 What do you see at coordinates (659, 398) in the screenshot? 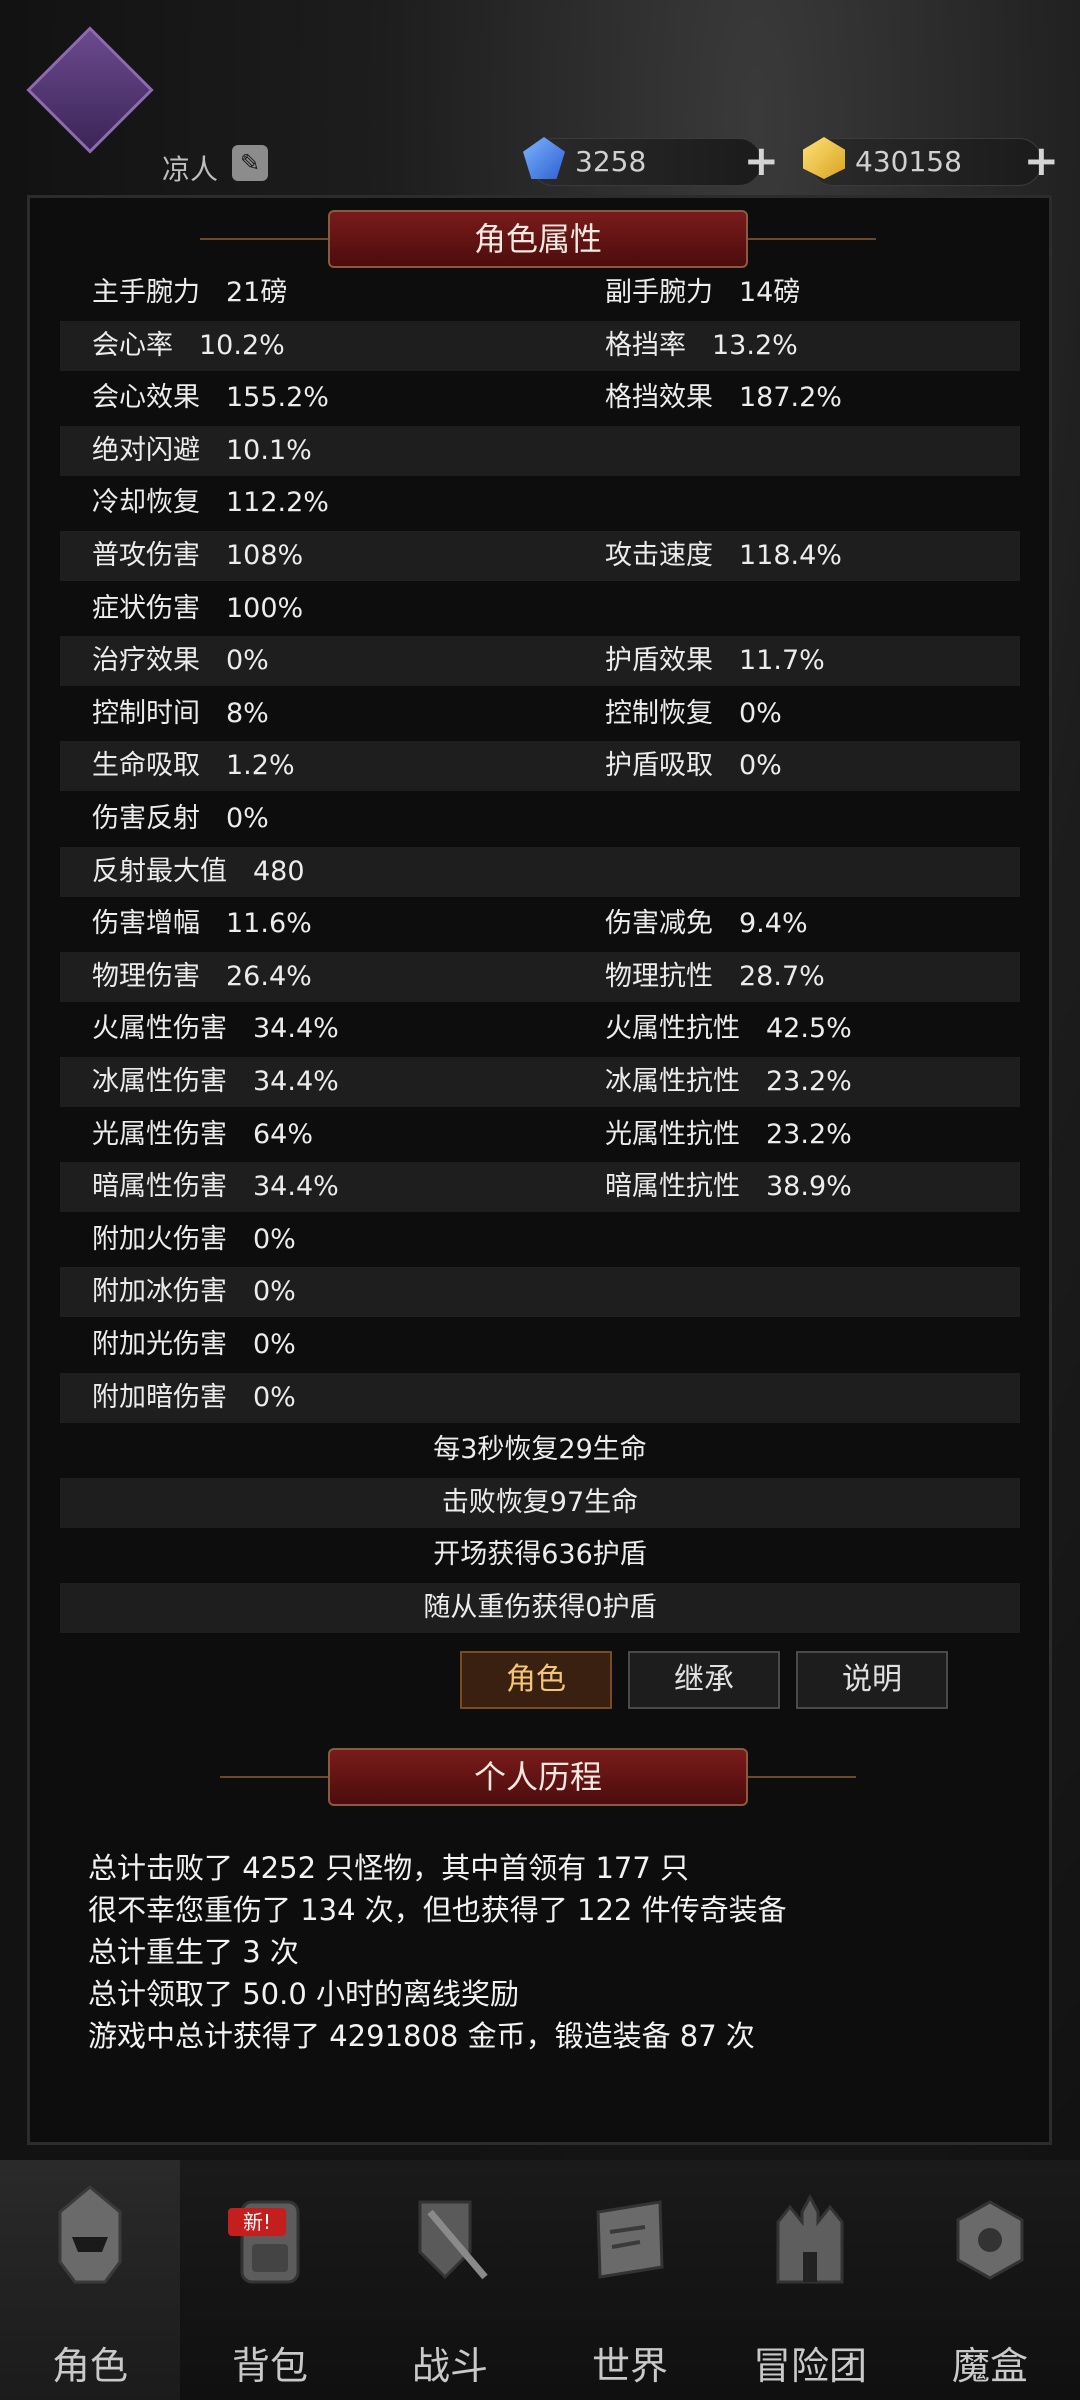
I see `attribute-label: 格挡效果` at bounding box center [659, 398].